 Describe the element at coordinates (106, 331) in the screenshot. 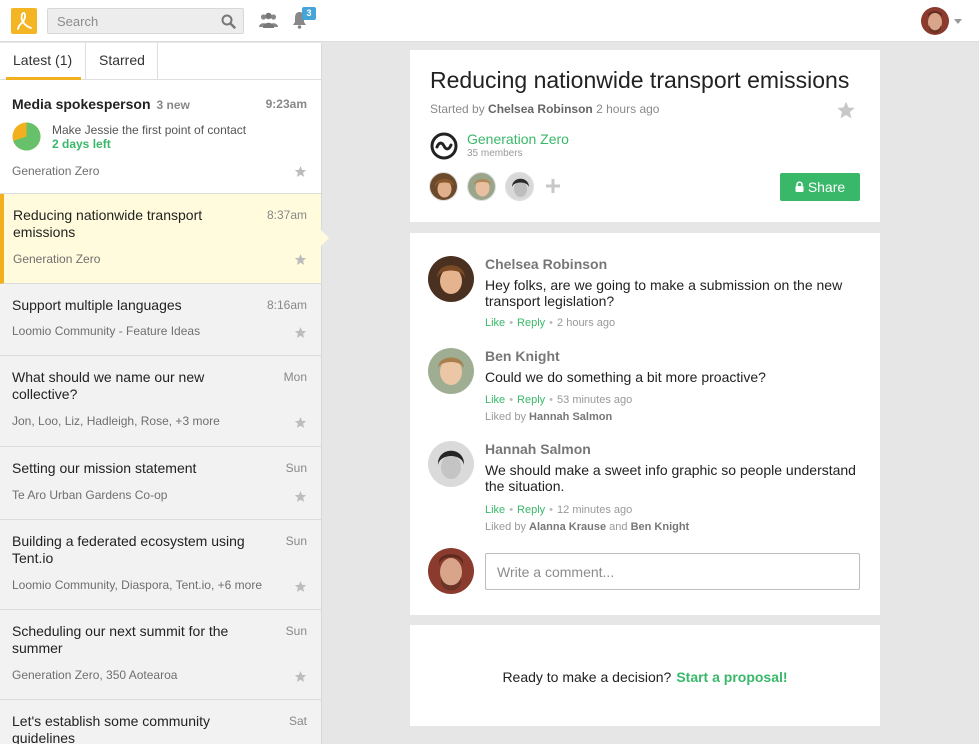

I see `list-item-group: Loomio Community - Feature Ideas` at that location.